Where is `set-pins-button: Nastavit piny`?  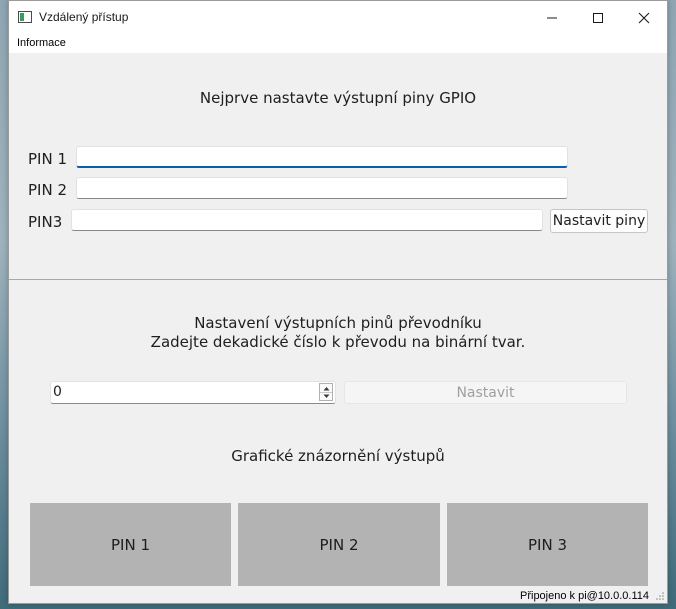 set-pins-button: Nastavit piny is located at coordinates (599, 221).